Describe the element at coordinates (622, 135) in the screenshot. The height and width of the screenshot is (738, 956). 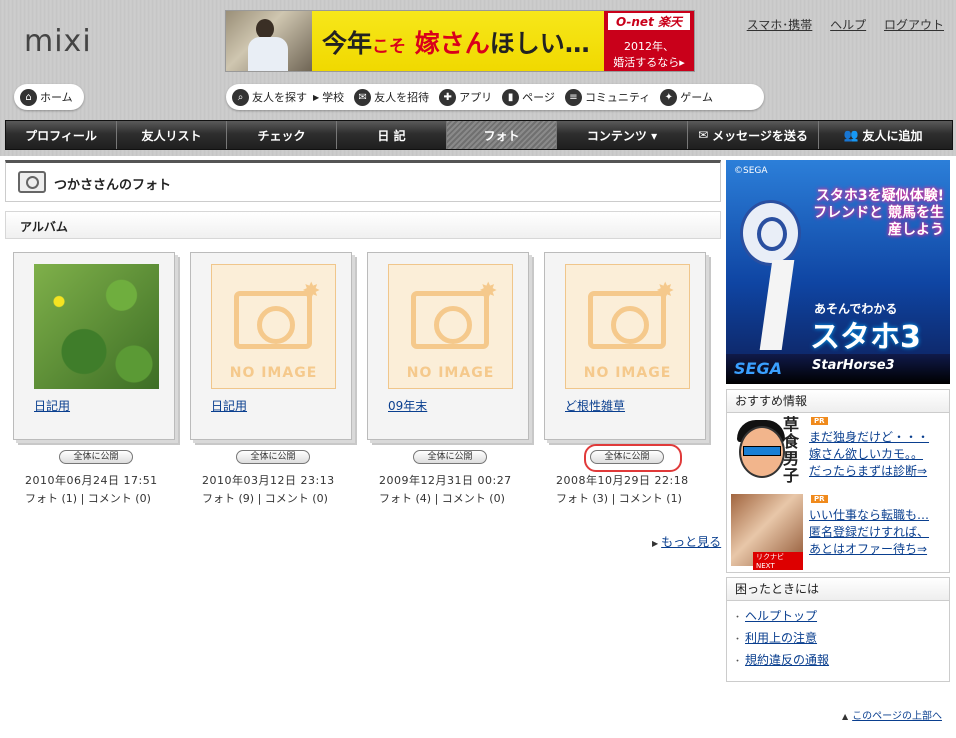
I see `tab-contents: コンテンツ ▾` at that location.